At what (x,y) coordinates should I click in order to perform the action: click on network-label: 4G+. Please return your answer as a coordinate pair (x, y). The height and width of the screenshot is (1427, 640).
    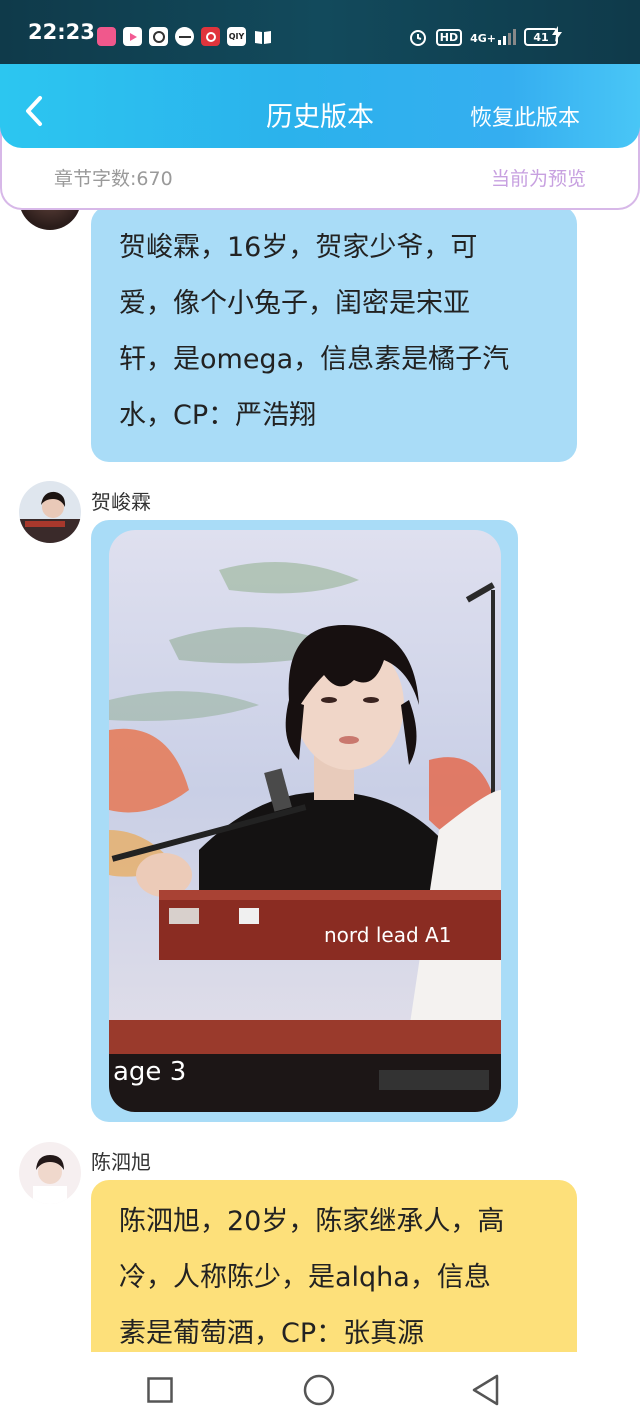
    Looking at the image, I should click on (483, 38).